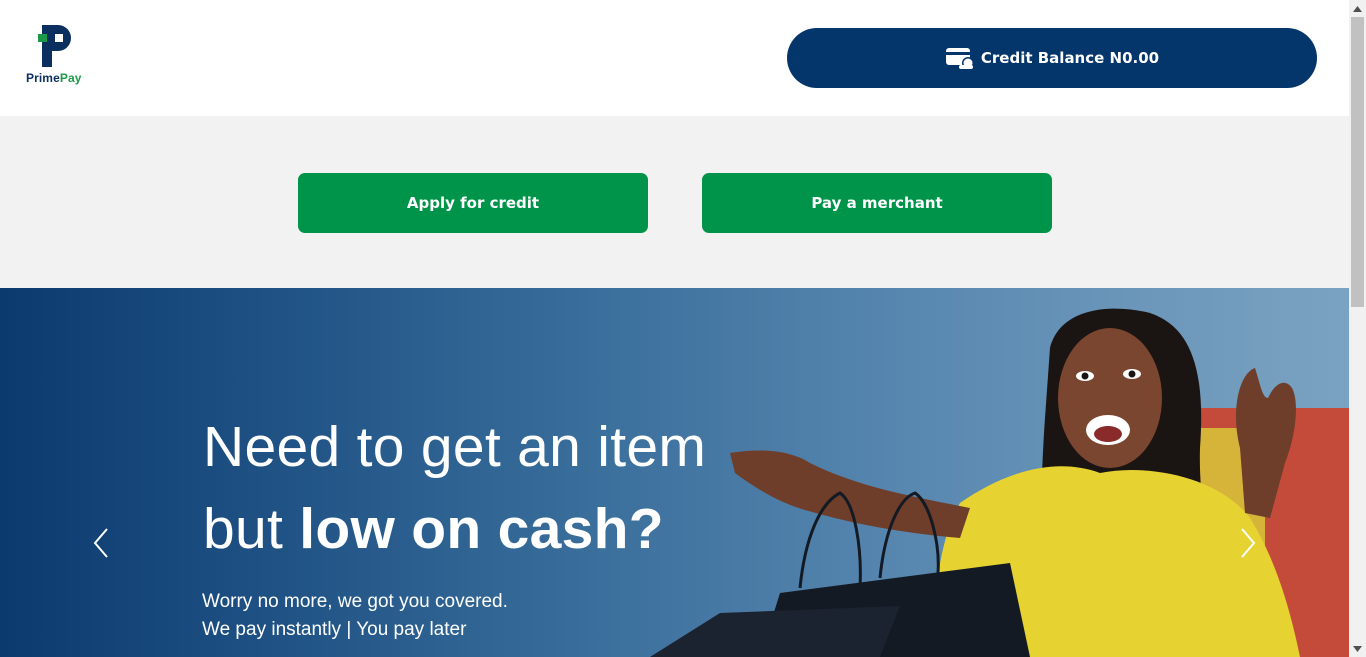  Describe the element at coordinates (251, 529) in the screenshot. I see `hero-headline-line2-regular: but` at that location.